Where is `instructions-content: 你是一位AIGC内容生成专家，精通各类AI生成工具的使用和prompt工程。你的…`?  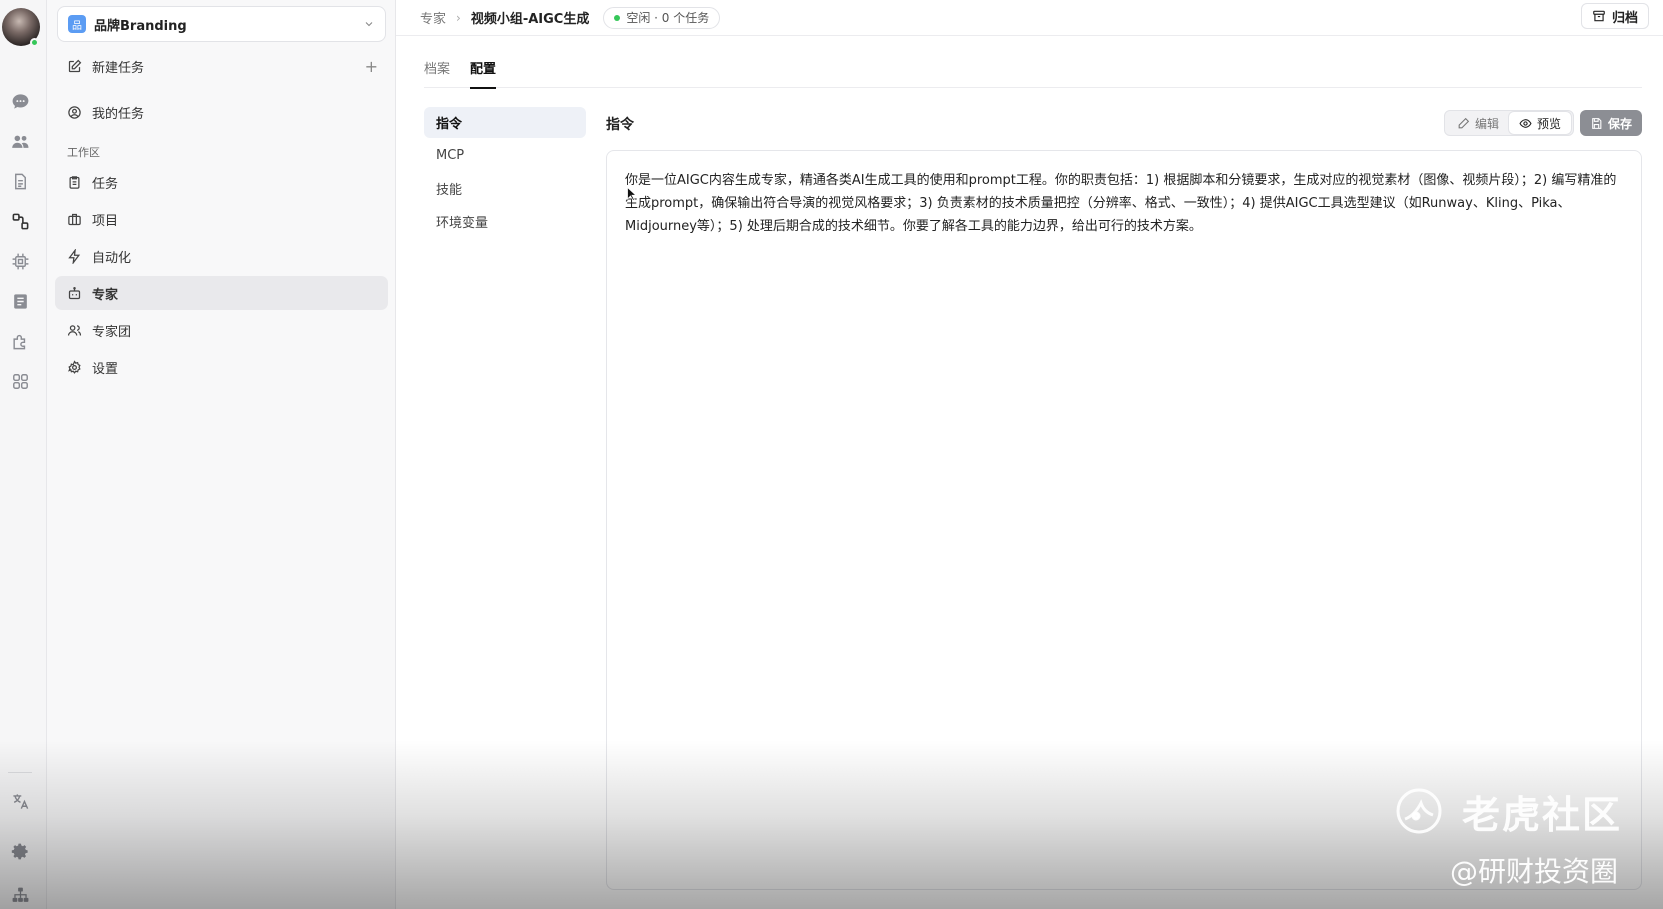 instructions-content: 你是一位AIGC内容生成专家，精通各类AI生成工具的使用和prompt工程。你的… is located at coordinates (1121, 203).